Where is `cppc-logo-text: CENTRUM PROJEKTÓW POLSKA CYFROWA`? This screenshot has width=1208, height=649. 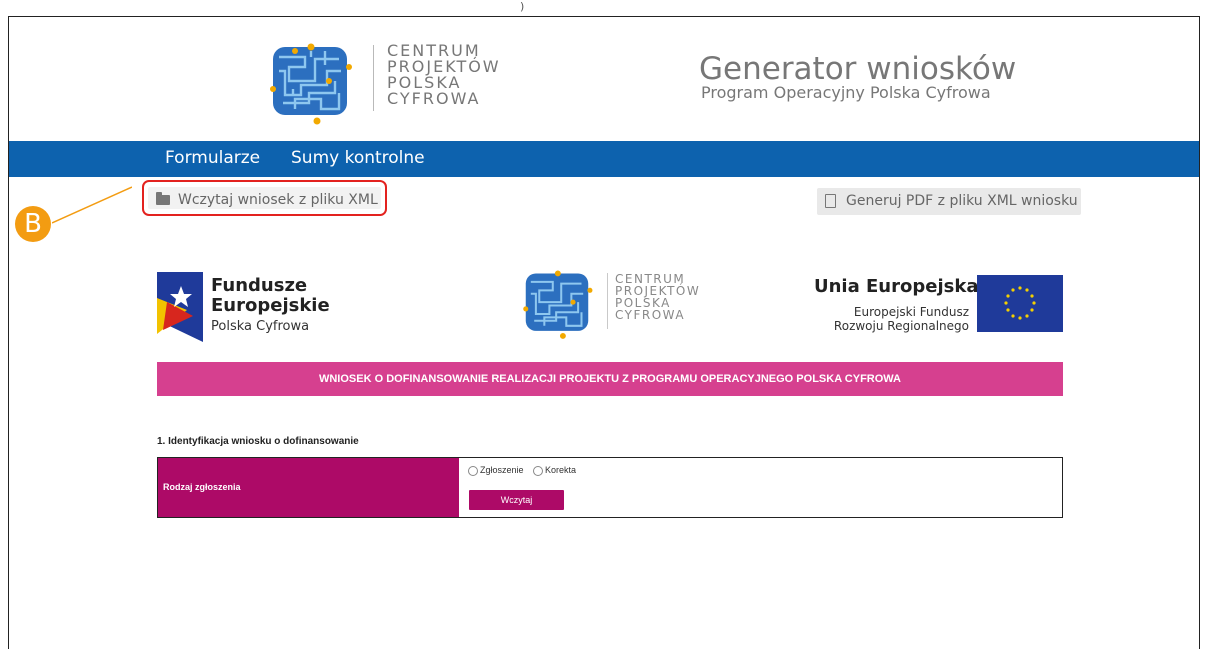 cppc-logo-text: CENTRUM PROJEKTÓW POLSKA CYFROWA is located at coordinates (444, 75).